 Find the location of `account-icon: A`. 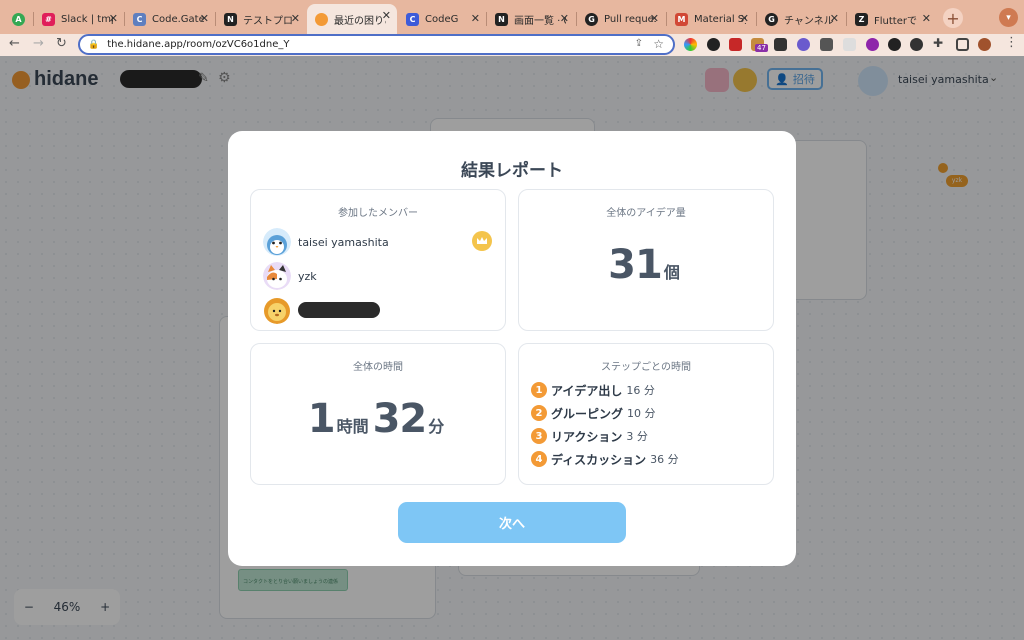

account-icon: A is located at coordinates (18, 19).